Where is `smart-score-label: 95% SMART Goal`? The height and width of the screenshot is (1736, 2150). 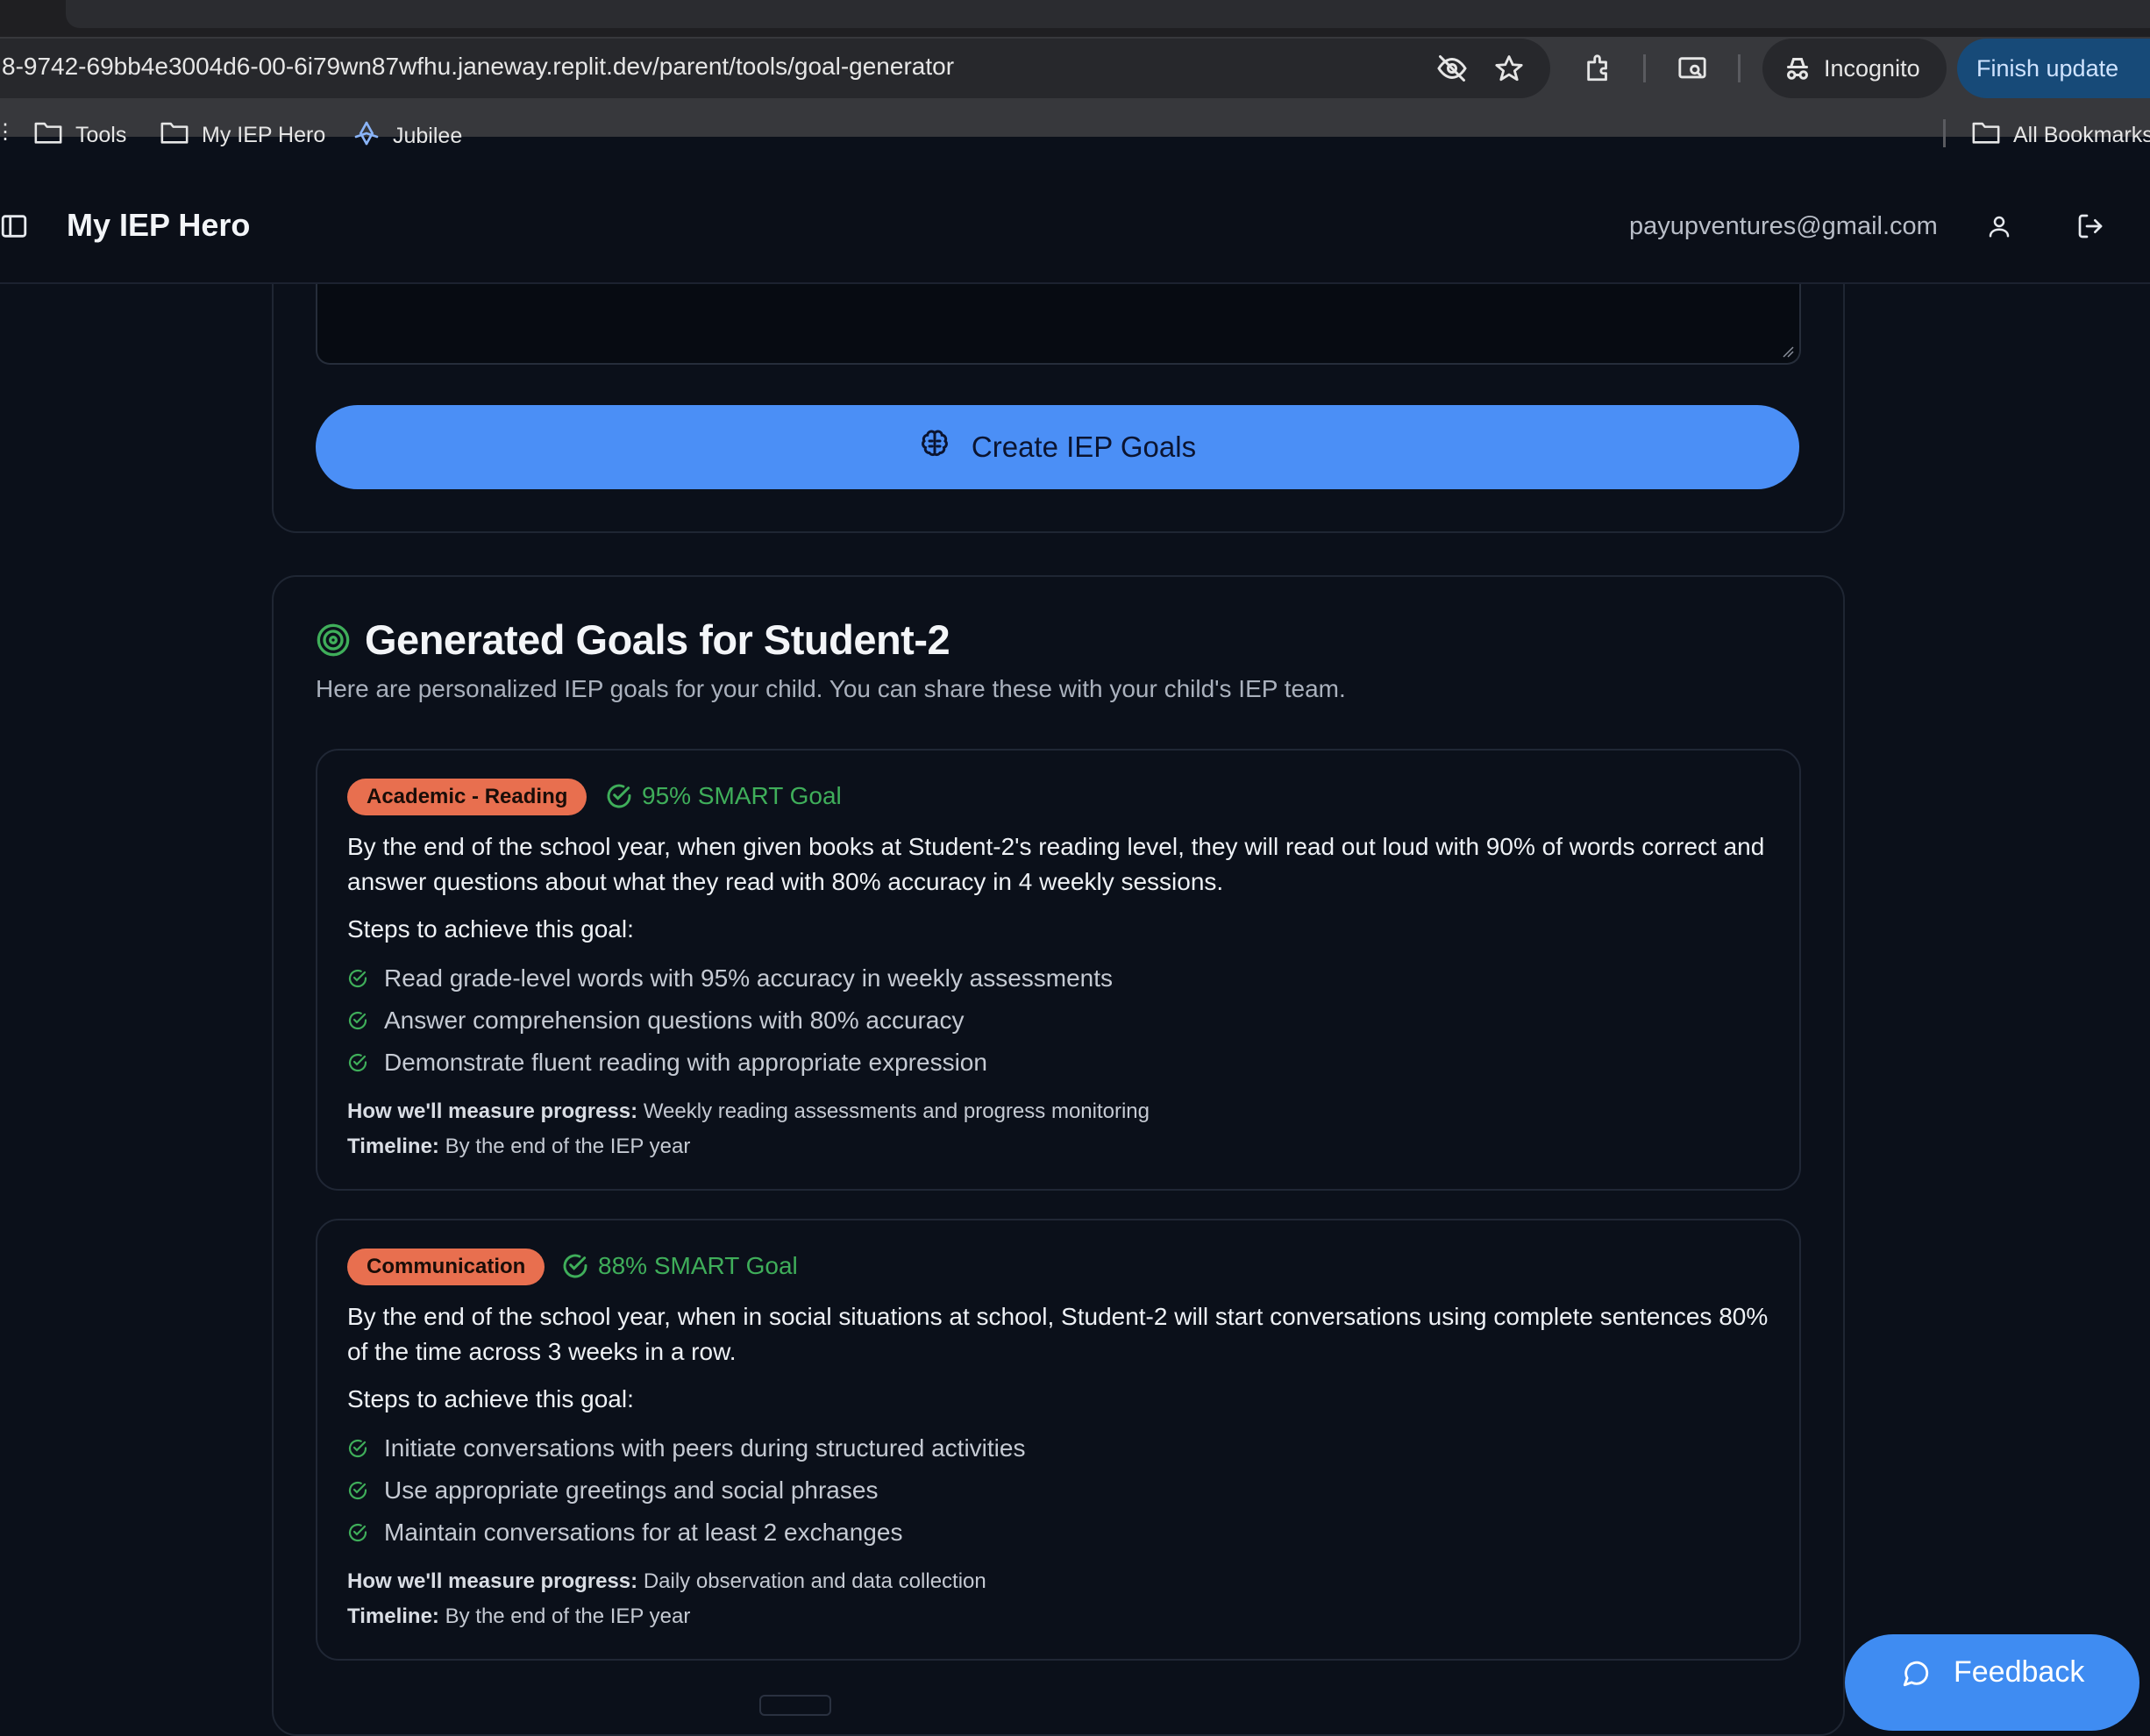
smart-score-label: 95% SMART Goal is located at coordinates (742, 795).